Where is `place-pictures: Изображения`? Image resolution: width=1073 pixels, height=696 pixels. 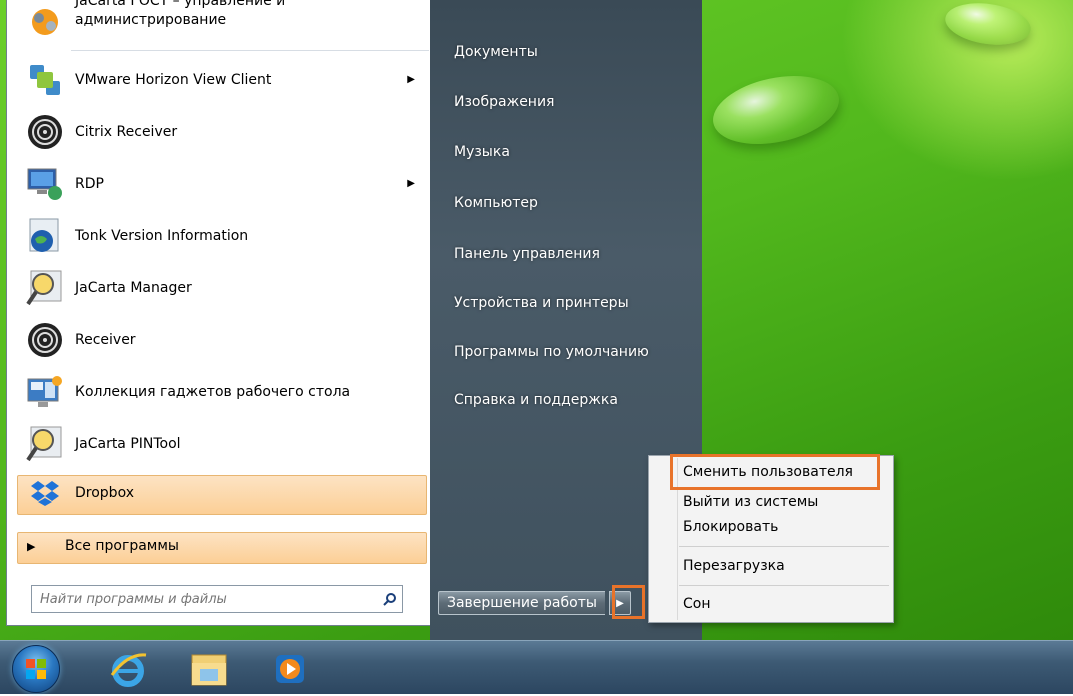 place-pictures: Изображения is located at coordinates (504, 102).